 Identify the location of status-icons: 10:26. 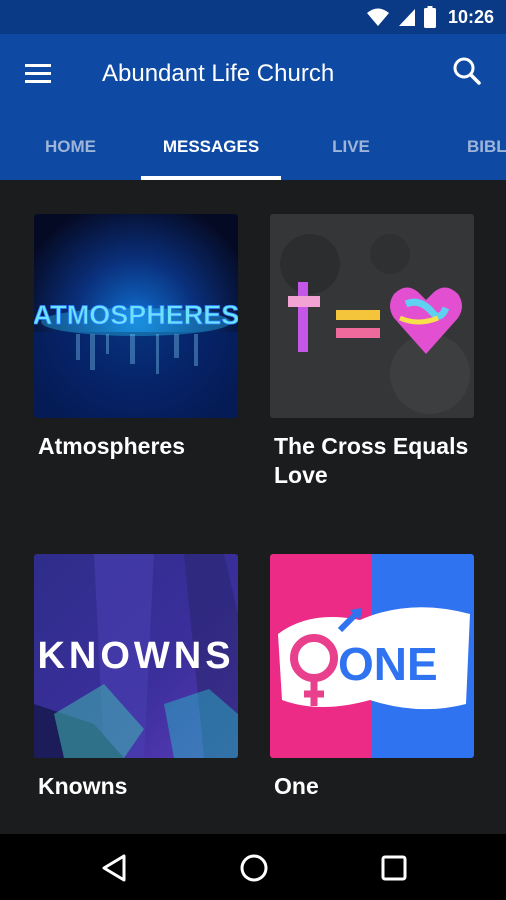
(430, 17).